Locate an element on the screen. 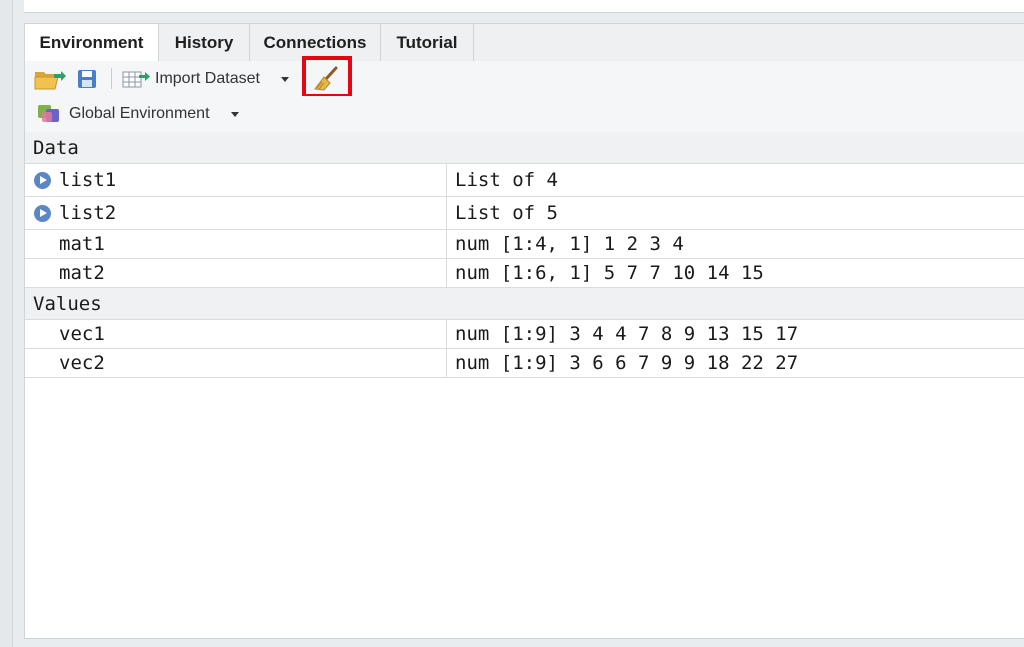 The width and height of the screenshot is (1024, 647). variable-value: List of 5 is located at coordinates (506, 213).